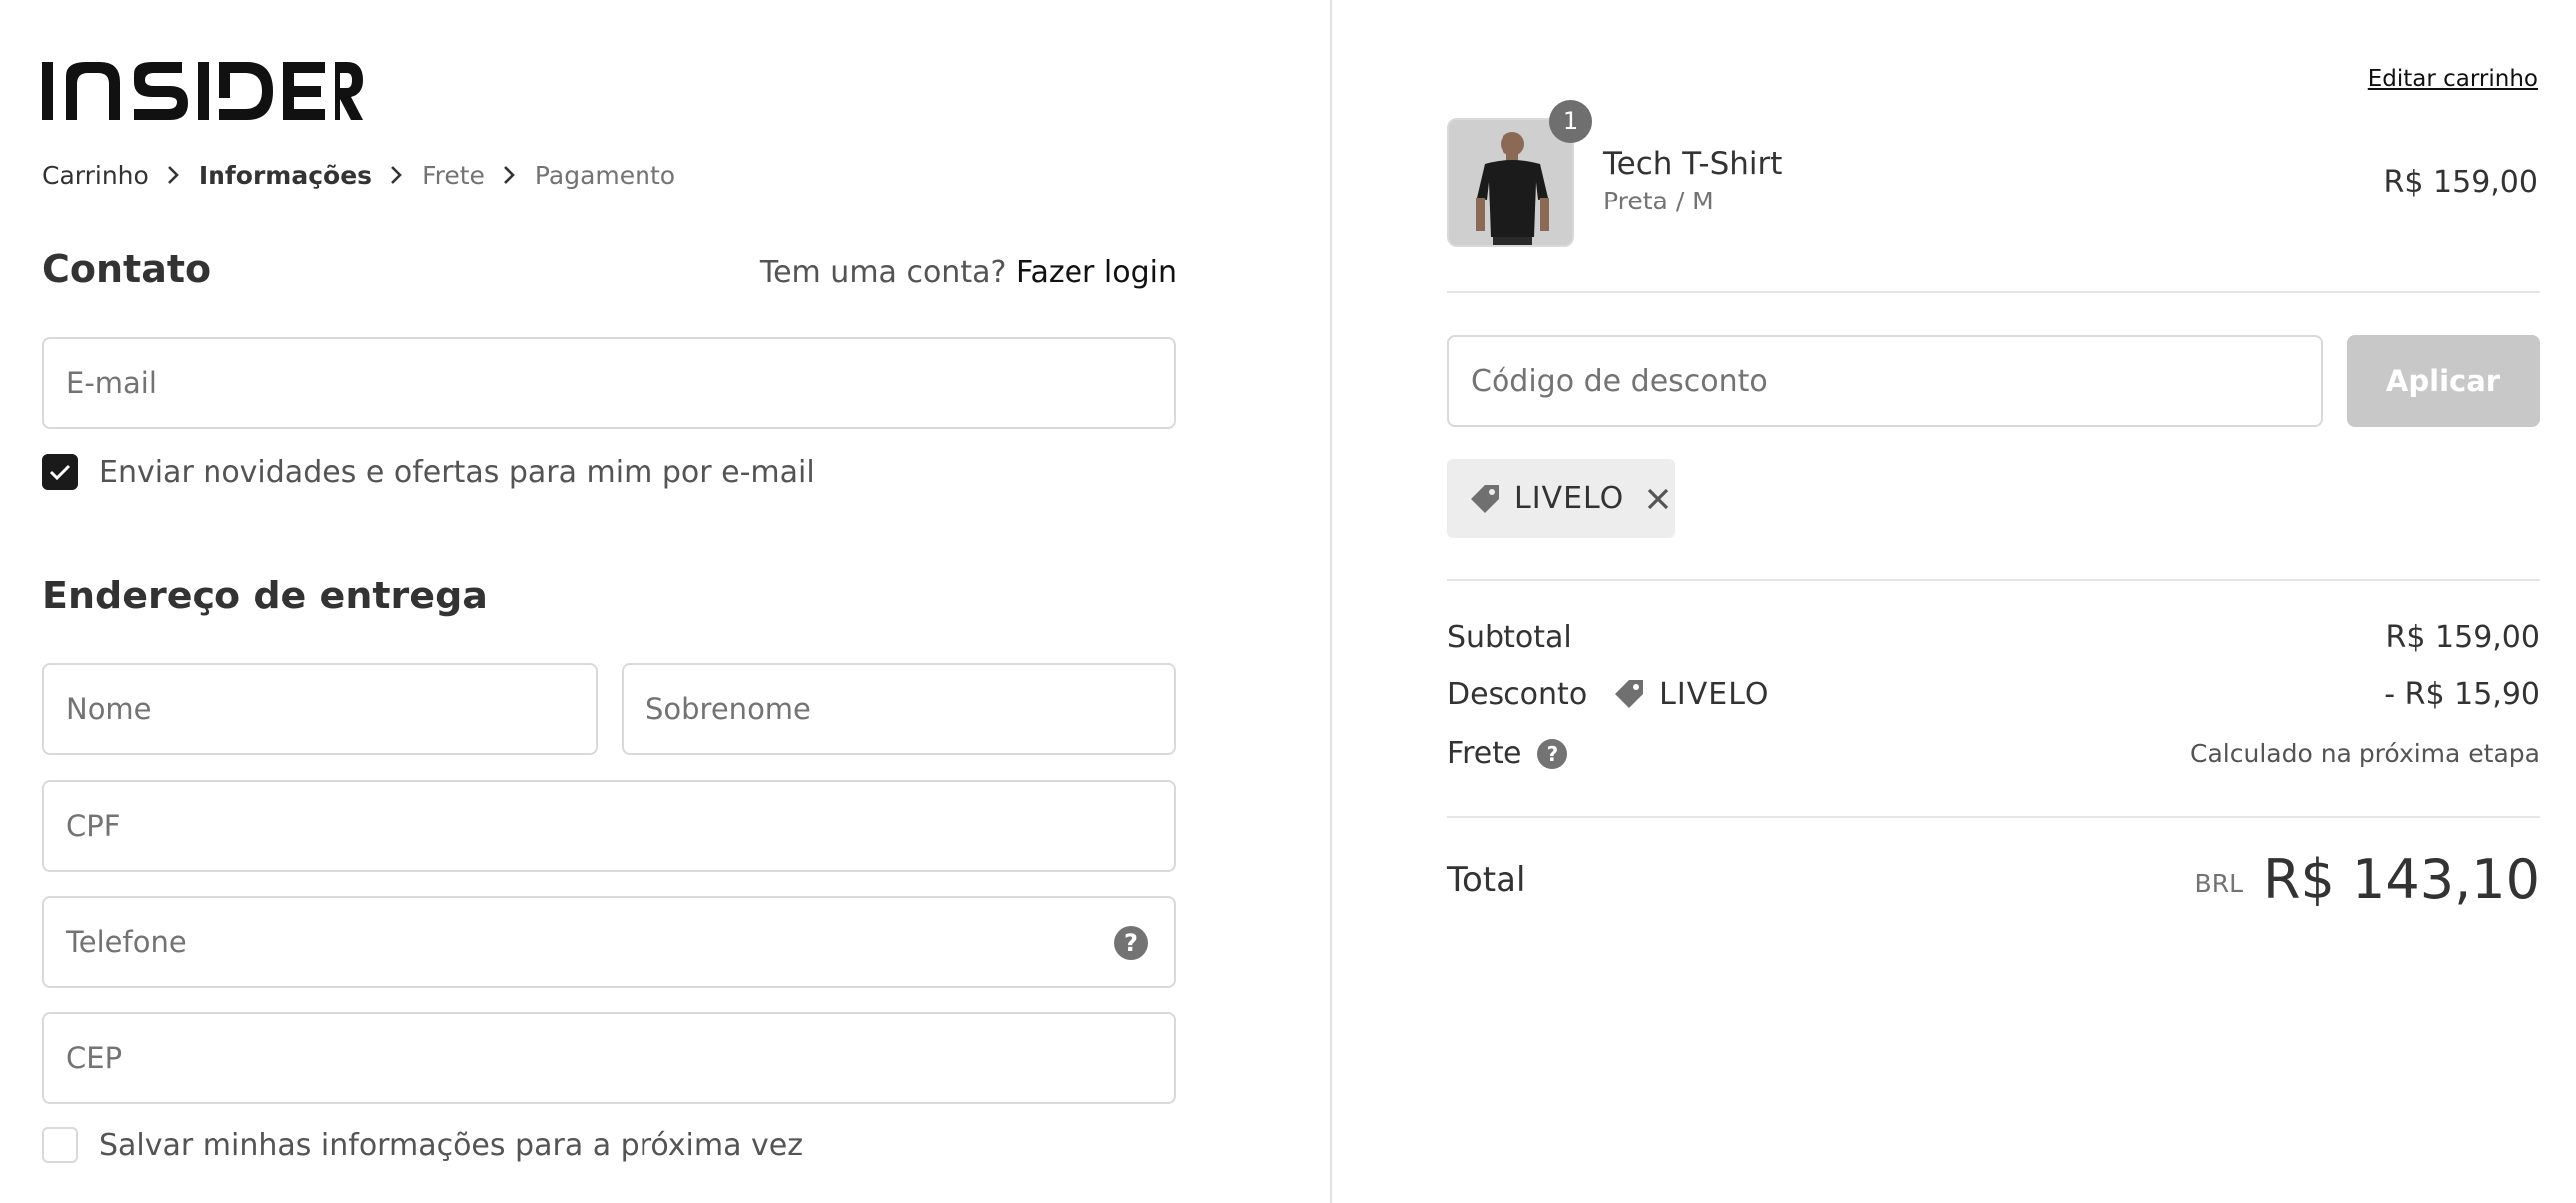  What do you see at coordinates (202, 91) in the screenshot?
I see `insider-logo` at bounding box center [202, 91].